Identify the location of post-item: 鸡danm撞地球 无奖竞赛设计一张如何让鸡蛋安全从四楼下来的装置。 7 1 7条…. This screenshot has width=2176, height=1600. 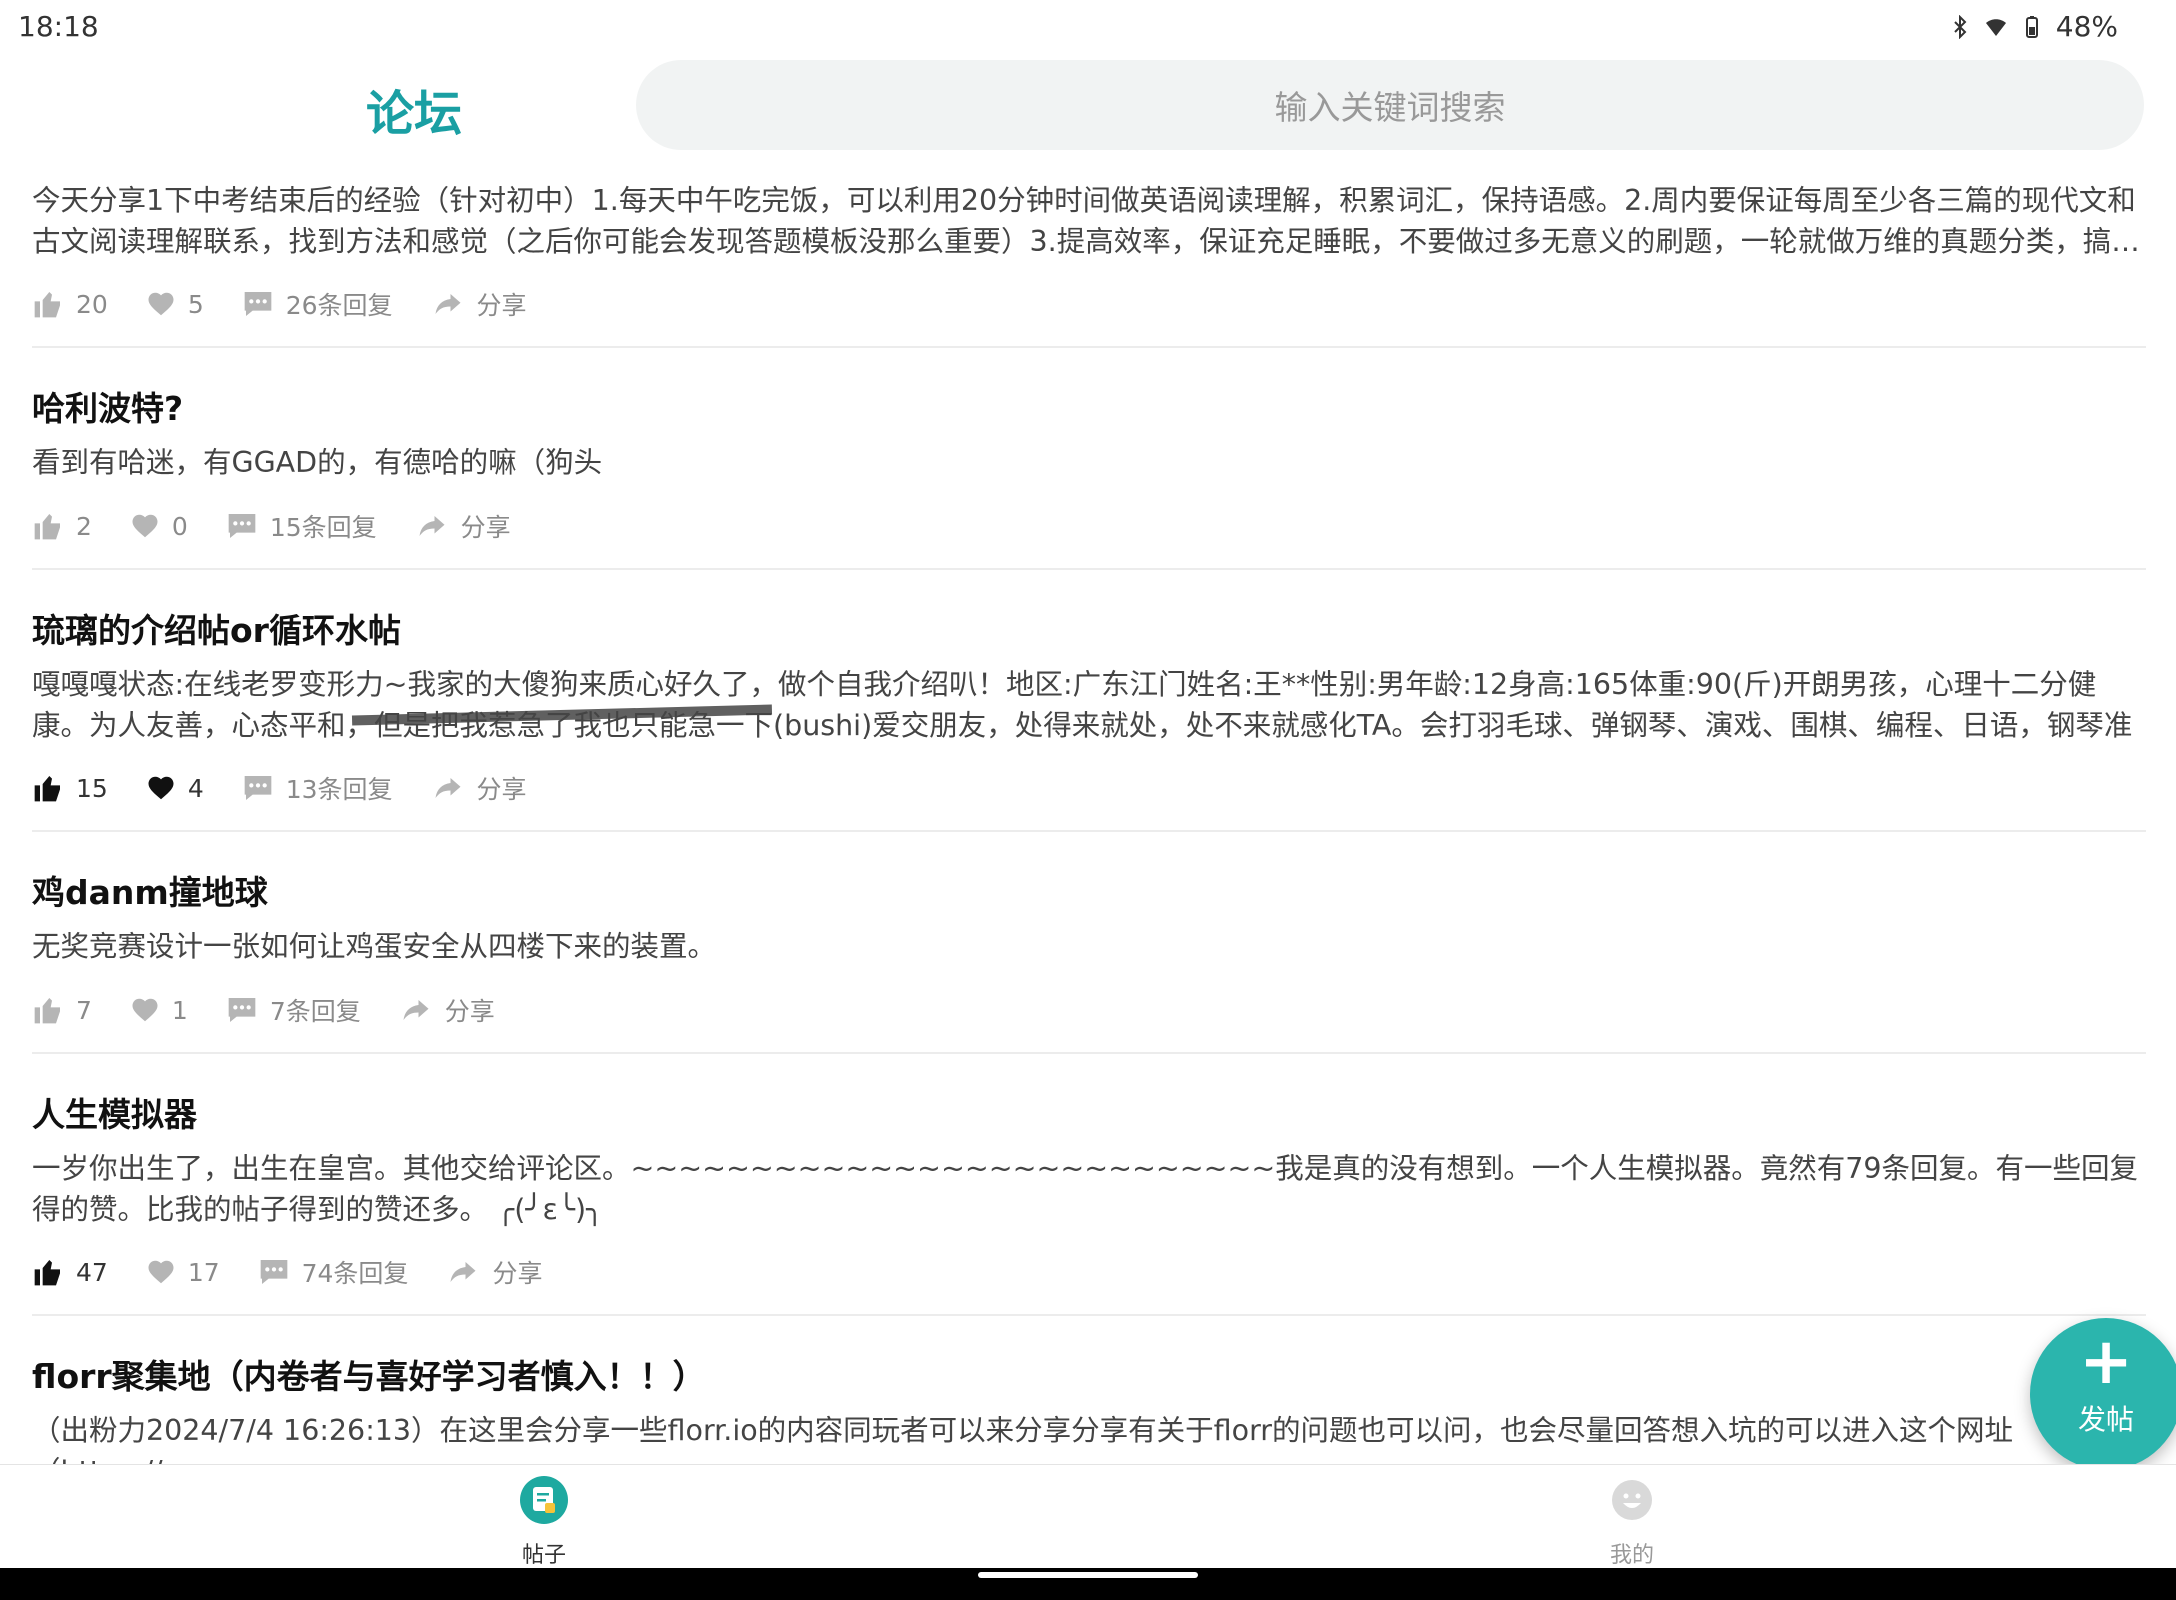
(1089, 942).